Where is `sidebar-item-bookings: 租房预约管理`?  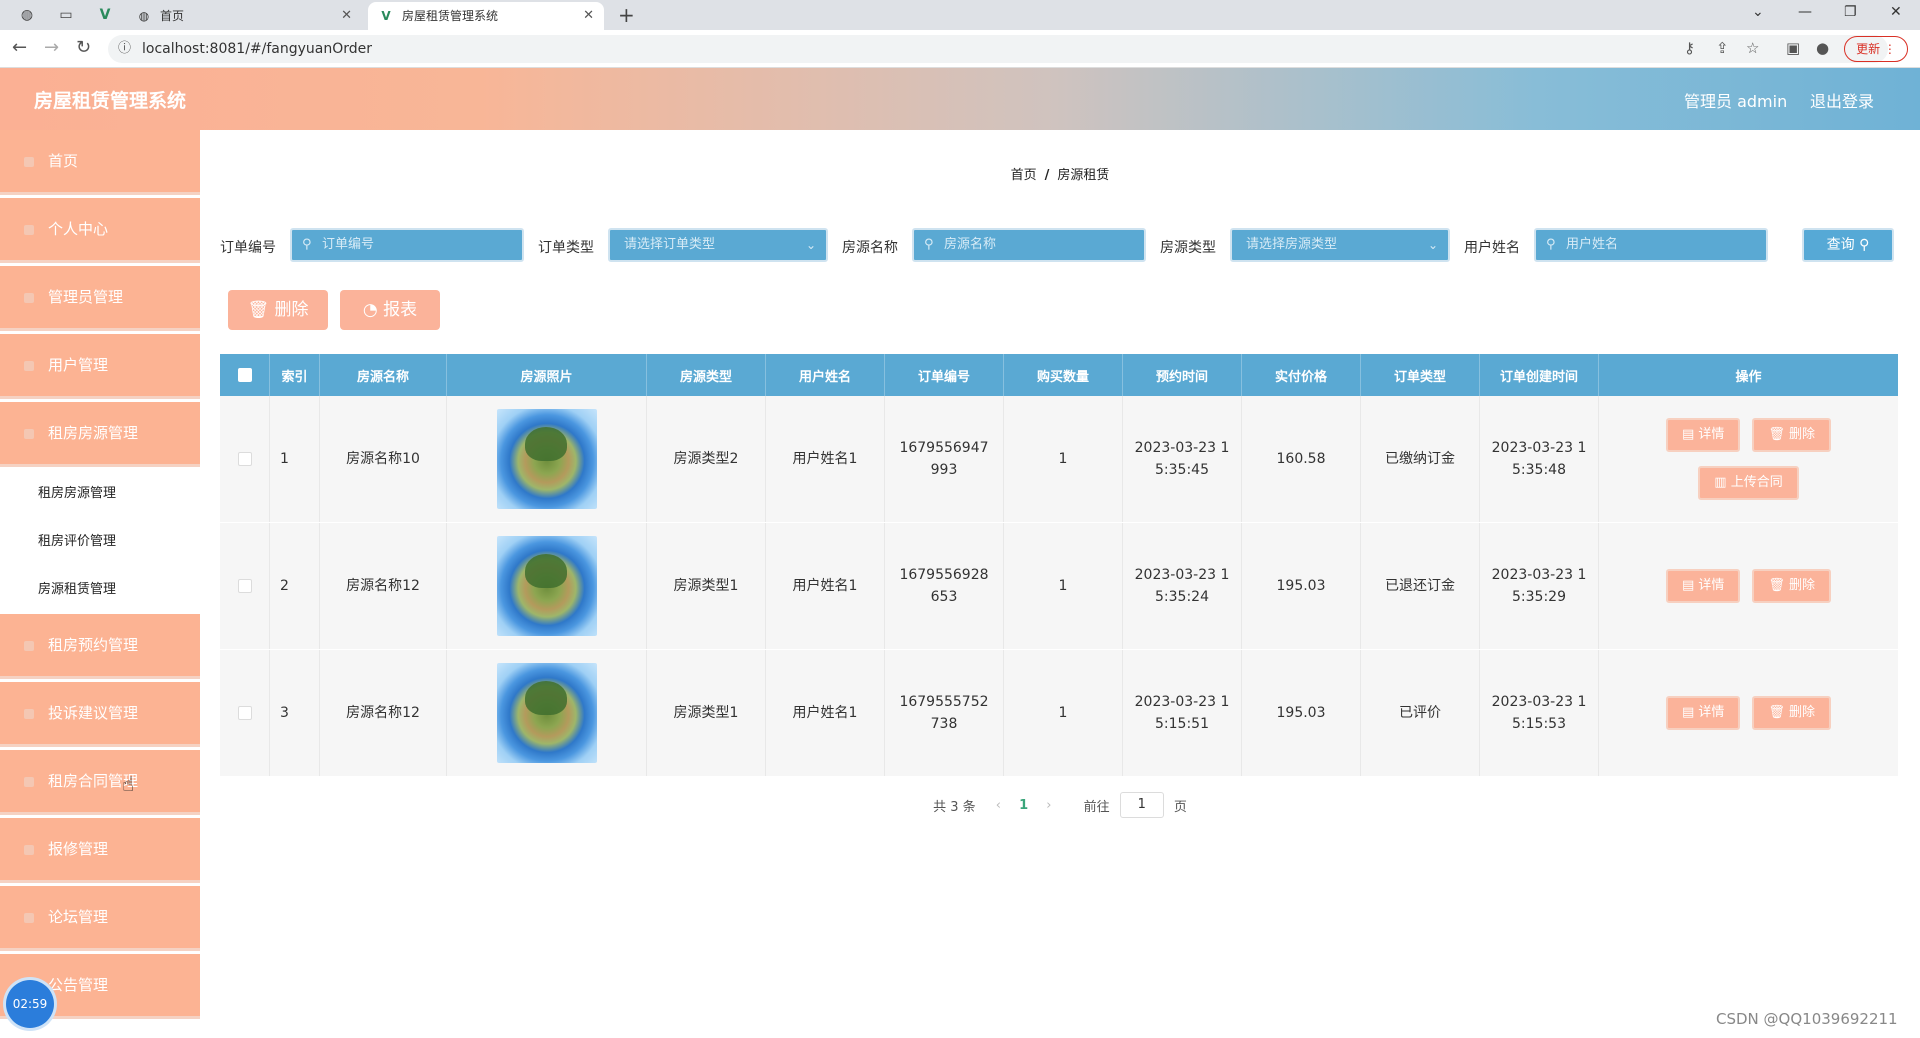 sidebar-item-bookings: 租房预约管理 is located at coordinates (100, 645).